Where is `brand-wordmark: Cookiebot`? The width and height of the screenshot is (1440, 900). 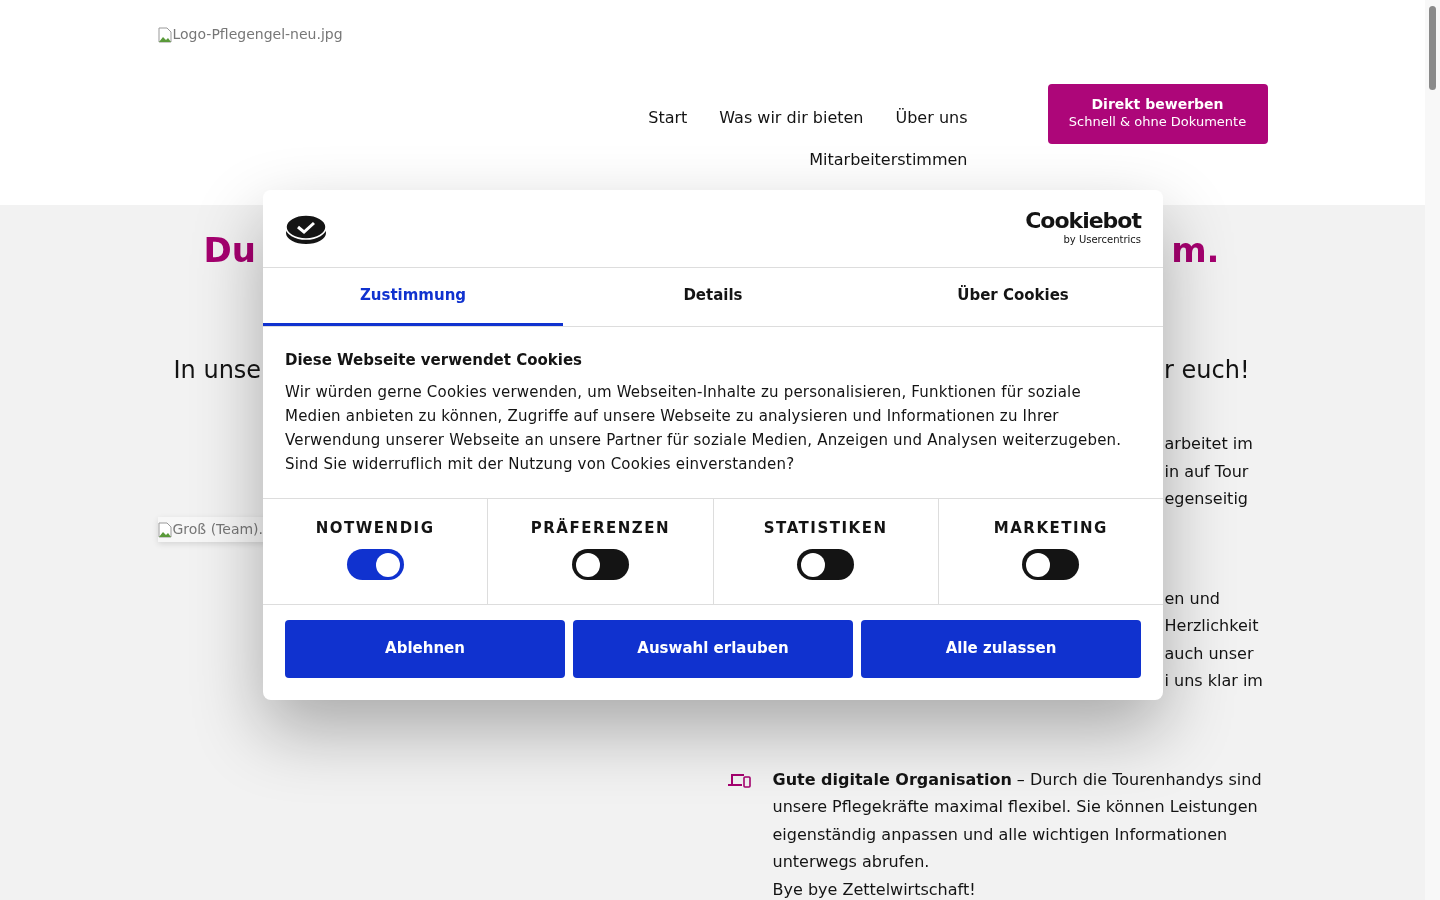 brand-wordmark: Cookiebot is located at coordinates (1083, 221).